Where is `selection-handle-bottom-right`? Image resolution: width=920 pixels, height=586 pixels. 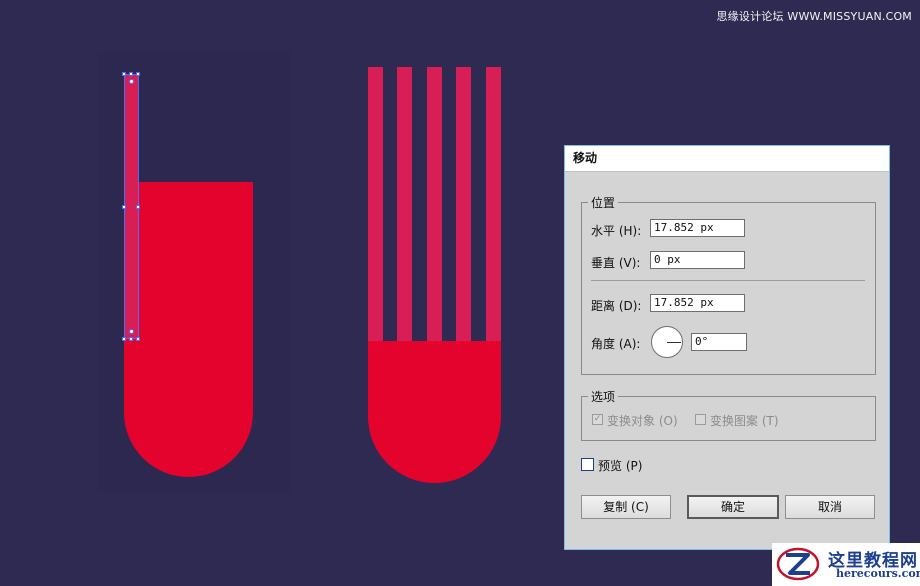 selection-handle-bottom-right is located at coordinates (138, 339).